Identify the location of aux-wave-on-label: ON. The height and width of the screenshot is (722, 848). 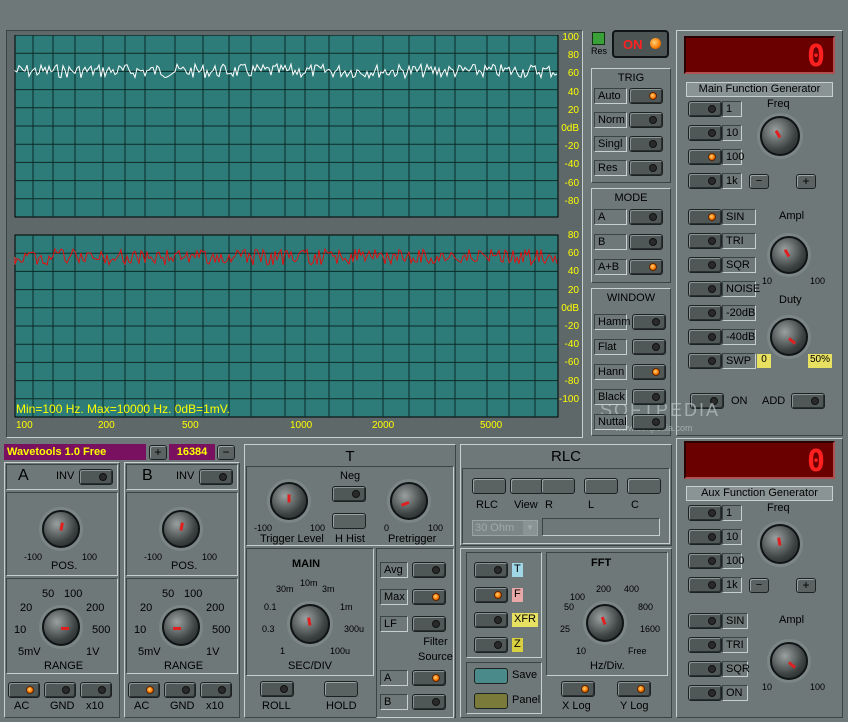
(735, 693).